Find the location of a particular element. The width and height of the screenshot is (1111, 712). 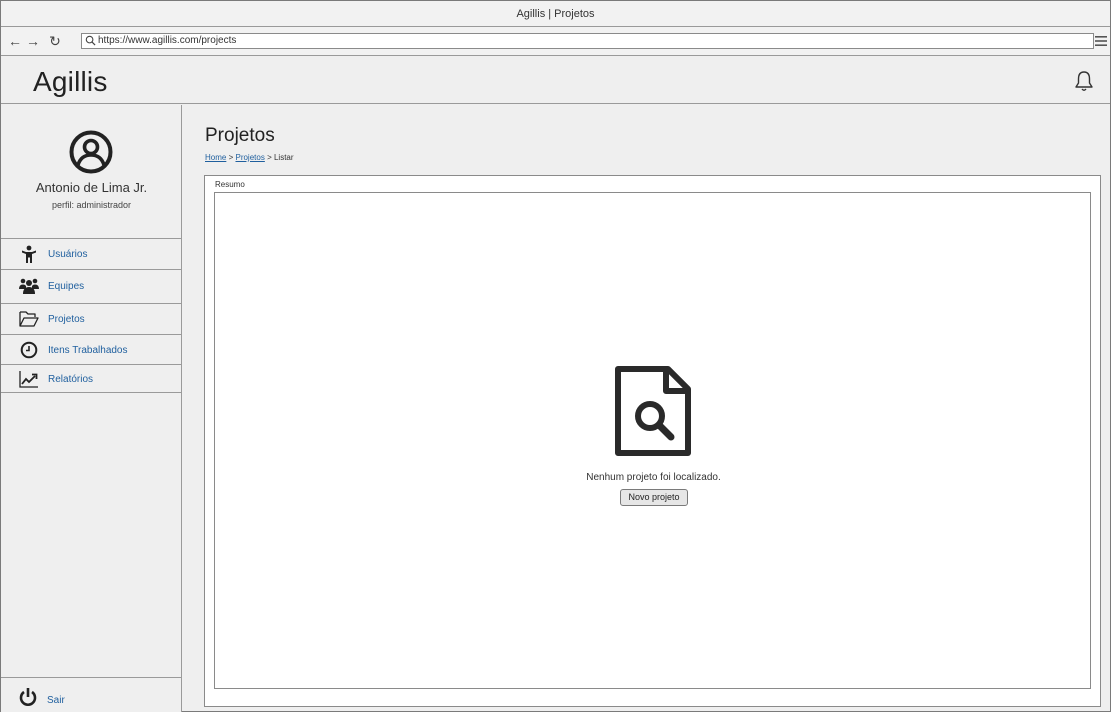

breadcrumb: Home > Projetos > Listar is located at coordinates (249, 157).